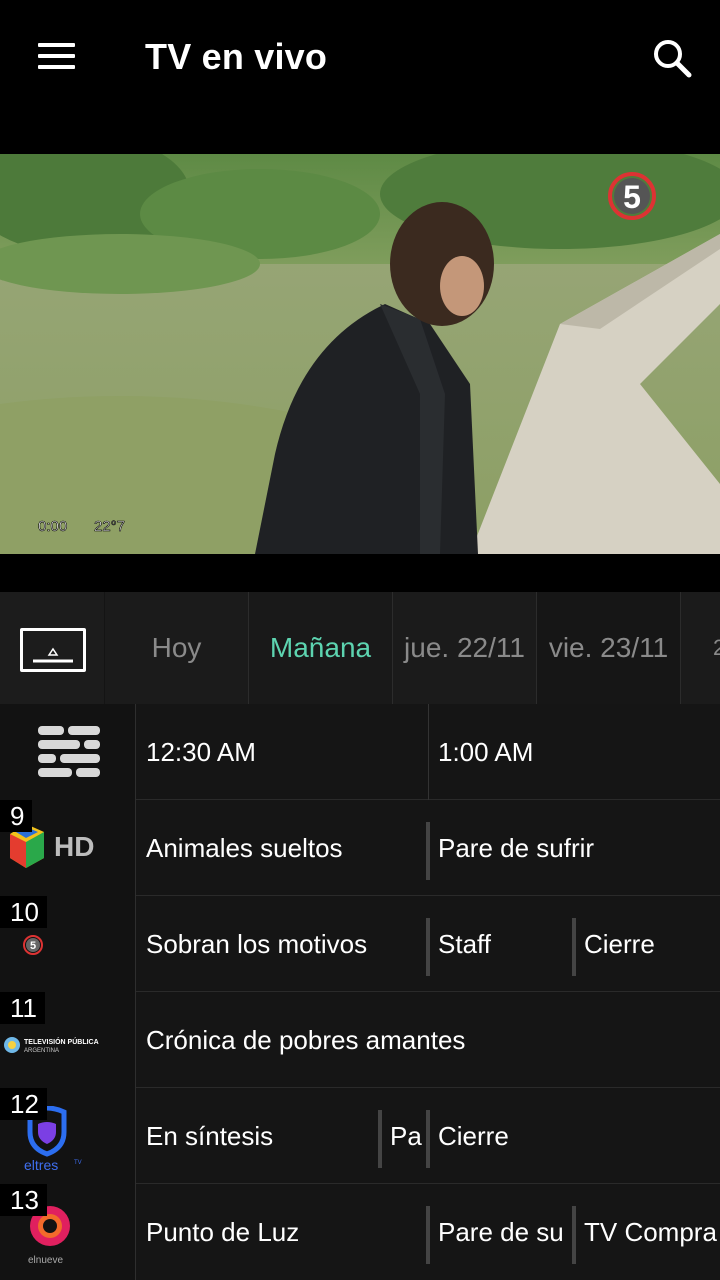  What do you see at coordinates (672, 58) in the screenshot?
I see `search-icon` at bounding box center [672, 58].